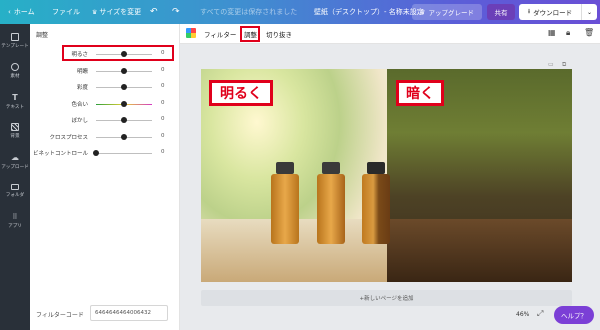 The image size is (600, 330). I want to click on filter-code-label: フィルターコード, so click(60, 315).